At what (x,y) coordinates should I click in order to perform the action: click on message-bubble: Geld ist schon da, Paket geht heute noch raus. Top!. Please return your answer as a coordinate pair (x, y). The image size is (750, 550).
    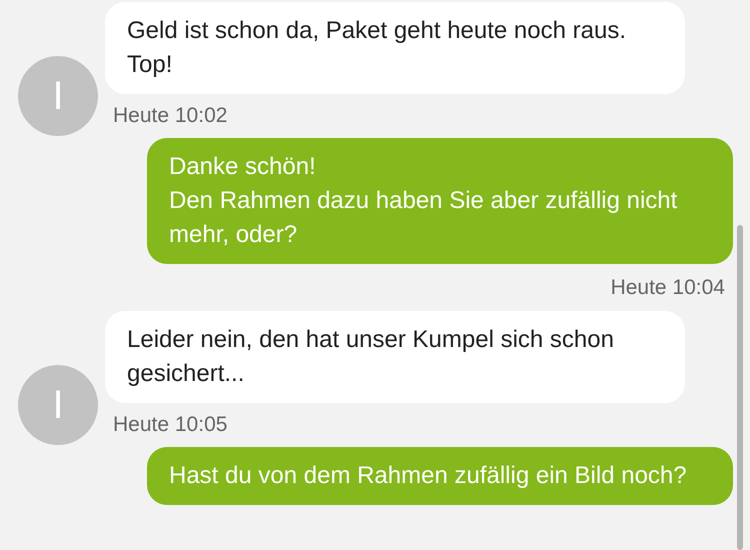
    Looking at the image, I should click on (395, 48).